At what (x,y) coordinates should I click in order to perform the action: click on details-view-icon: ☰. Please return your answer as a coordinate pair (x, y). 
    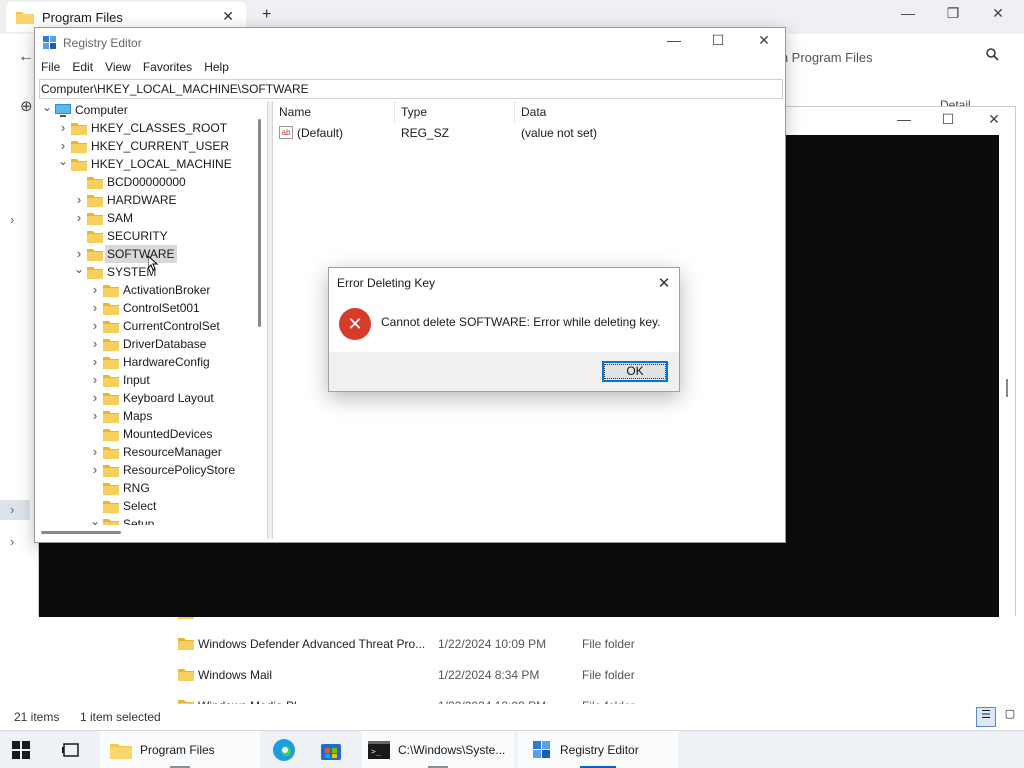
    Looking at the image, I should click on (986, 717).